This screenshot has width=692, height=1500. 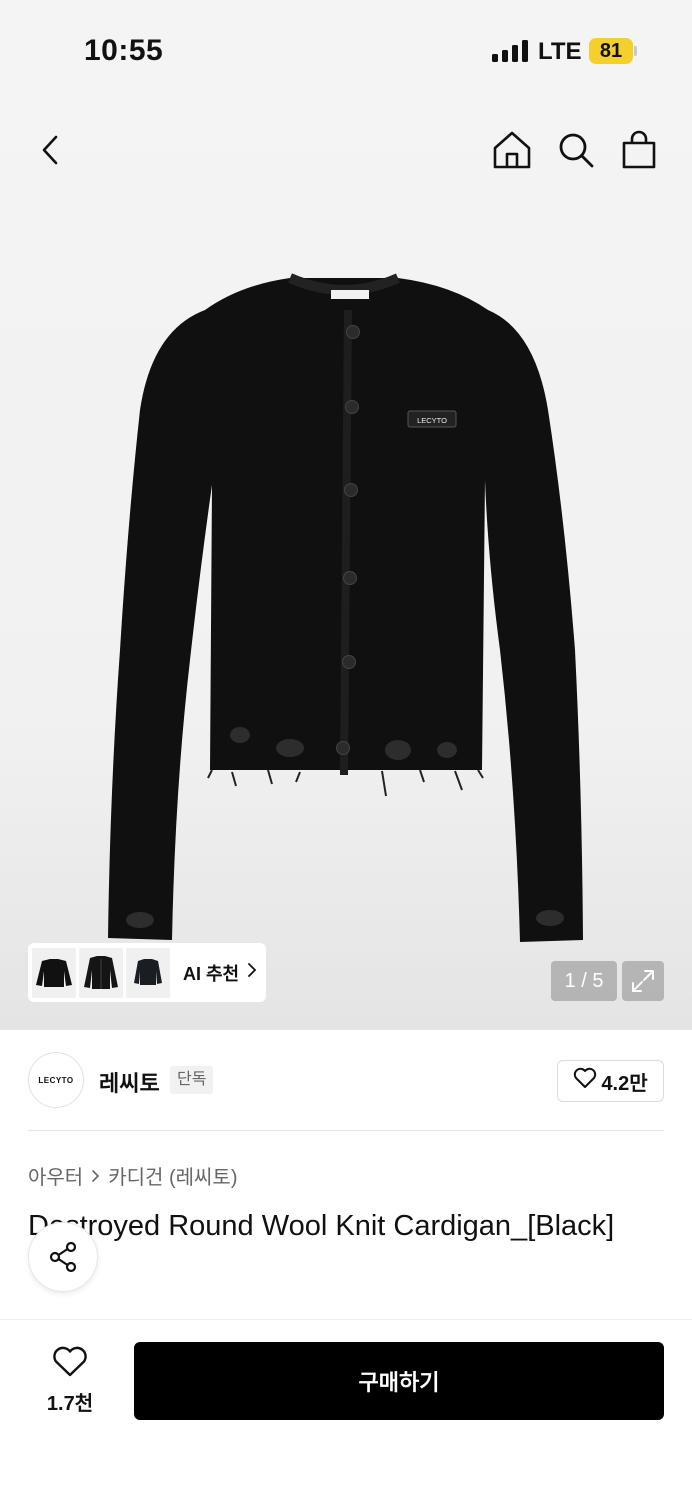 What do you see at coordinates (635, 51) in the screenshot?
I see `battery-nub` at bounding box center [635, 51].